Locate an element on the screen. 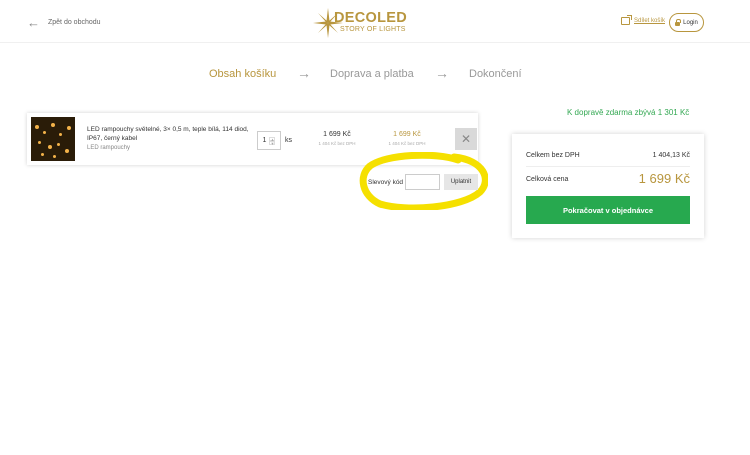  product-category: LED rampouchy is located at coordinates (109, 148).